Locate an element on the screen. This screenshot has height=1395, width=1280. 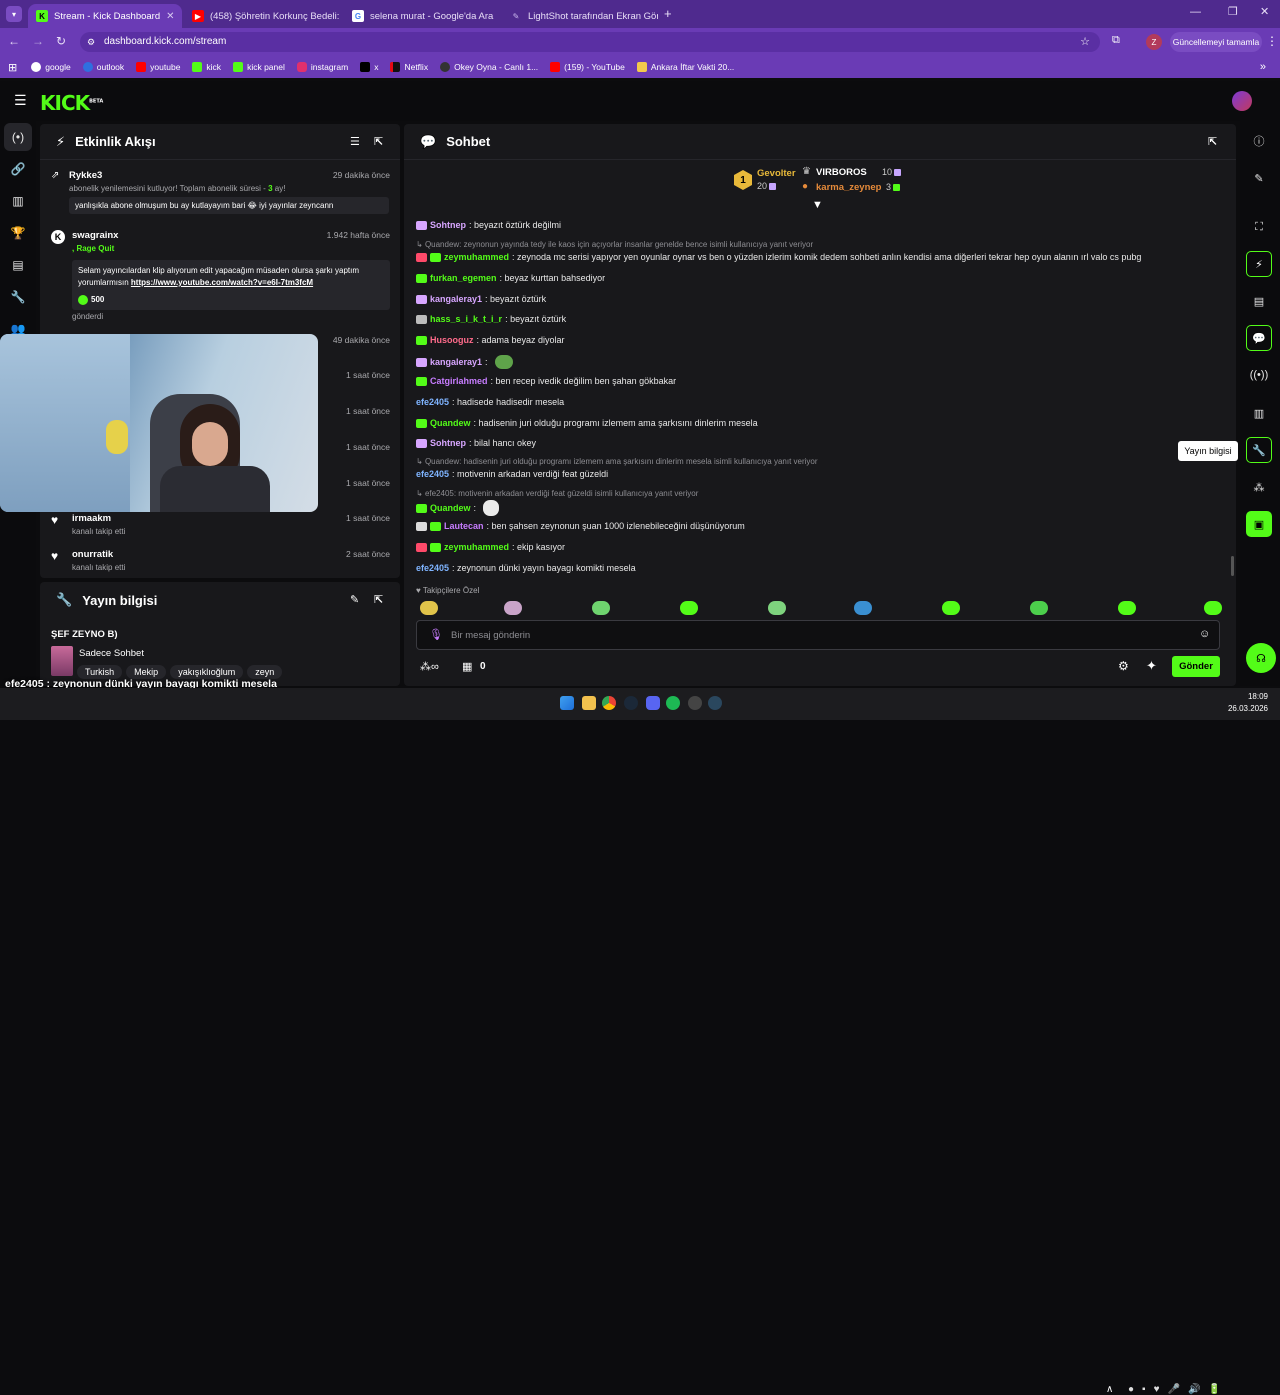
chat-username: Quandew is located at coordinates (450, 508).